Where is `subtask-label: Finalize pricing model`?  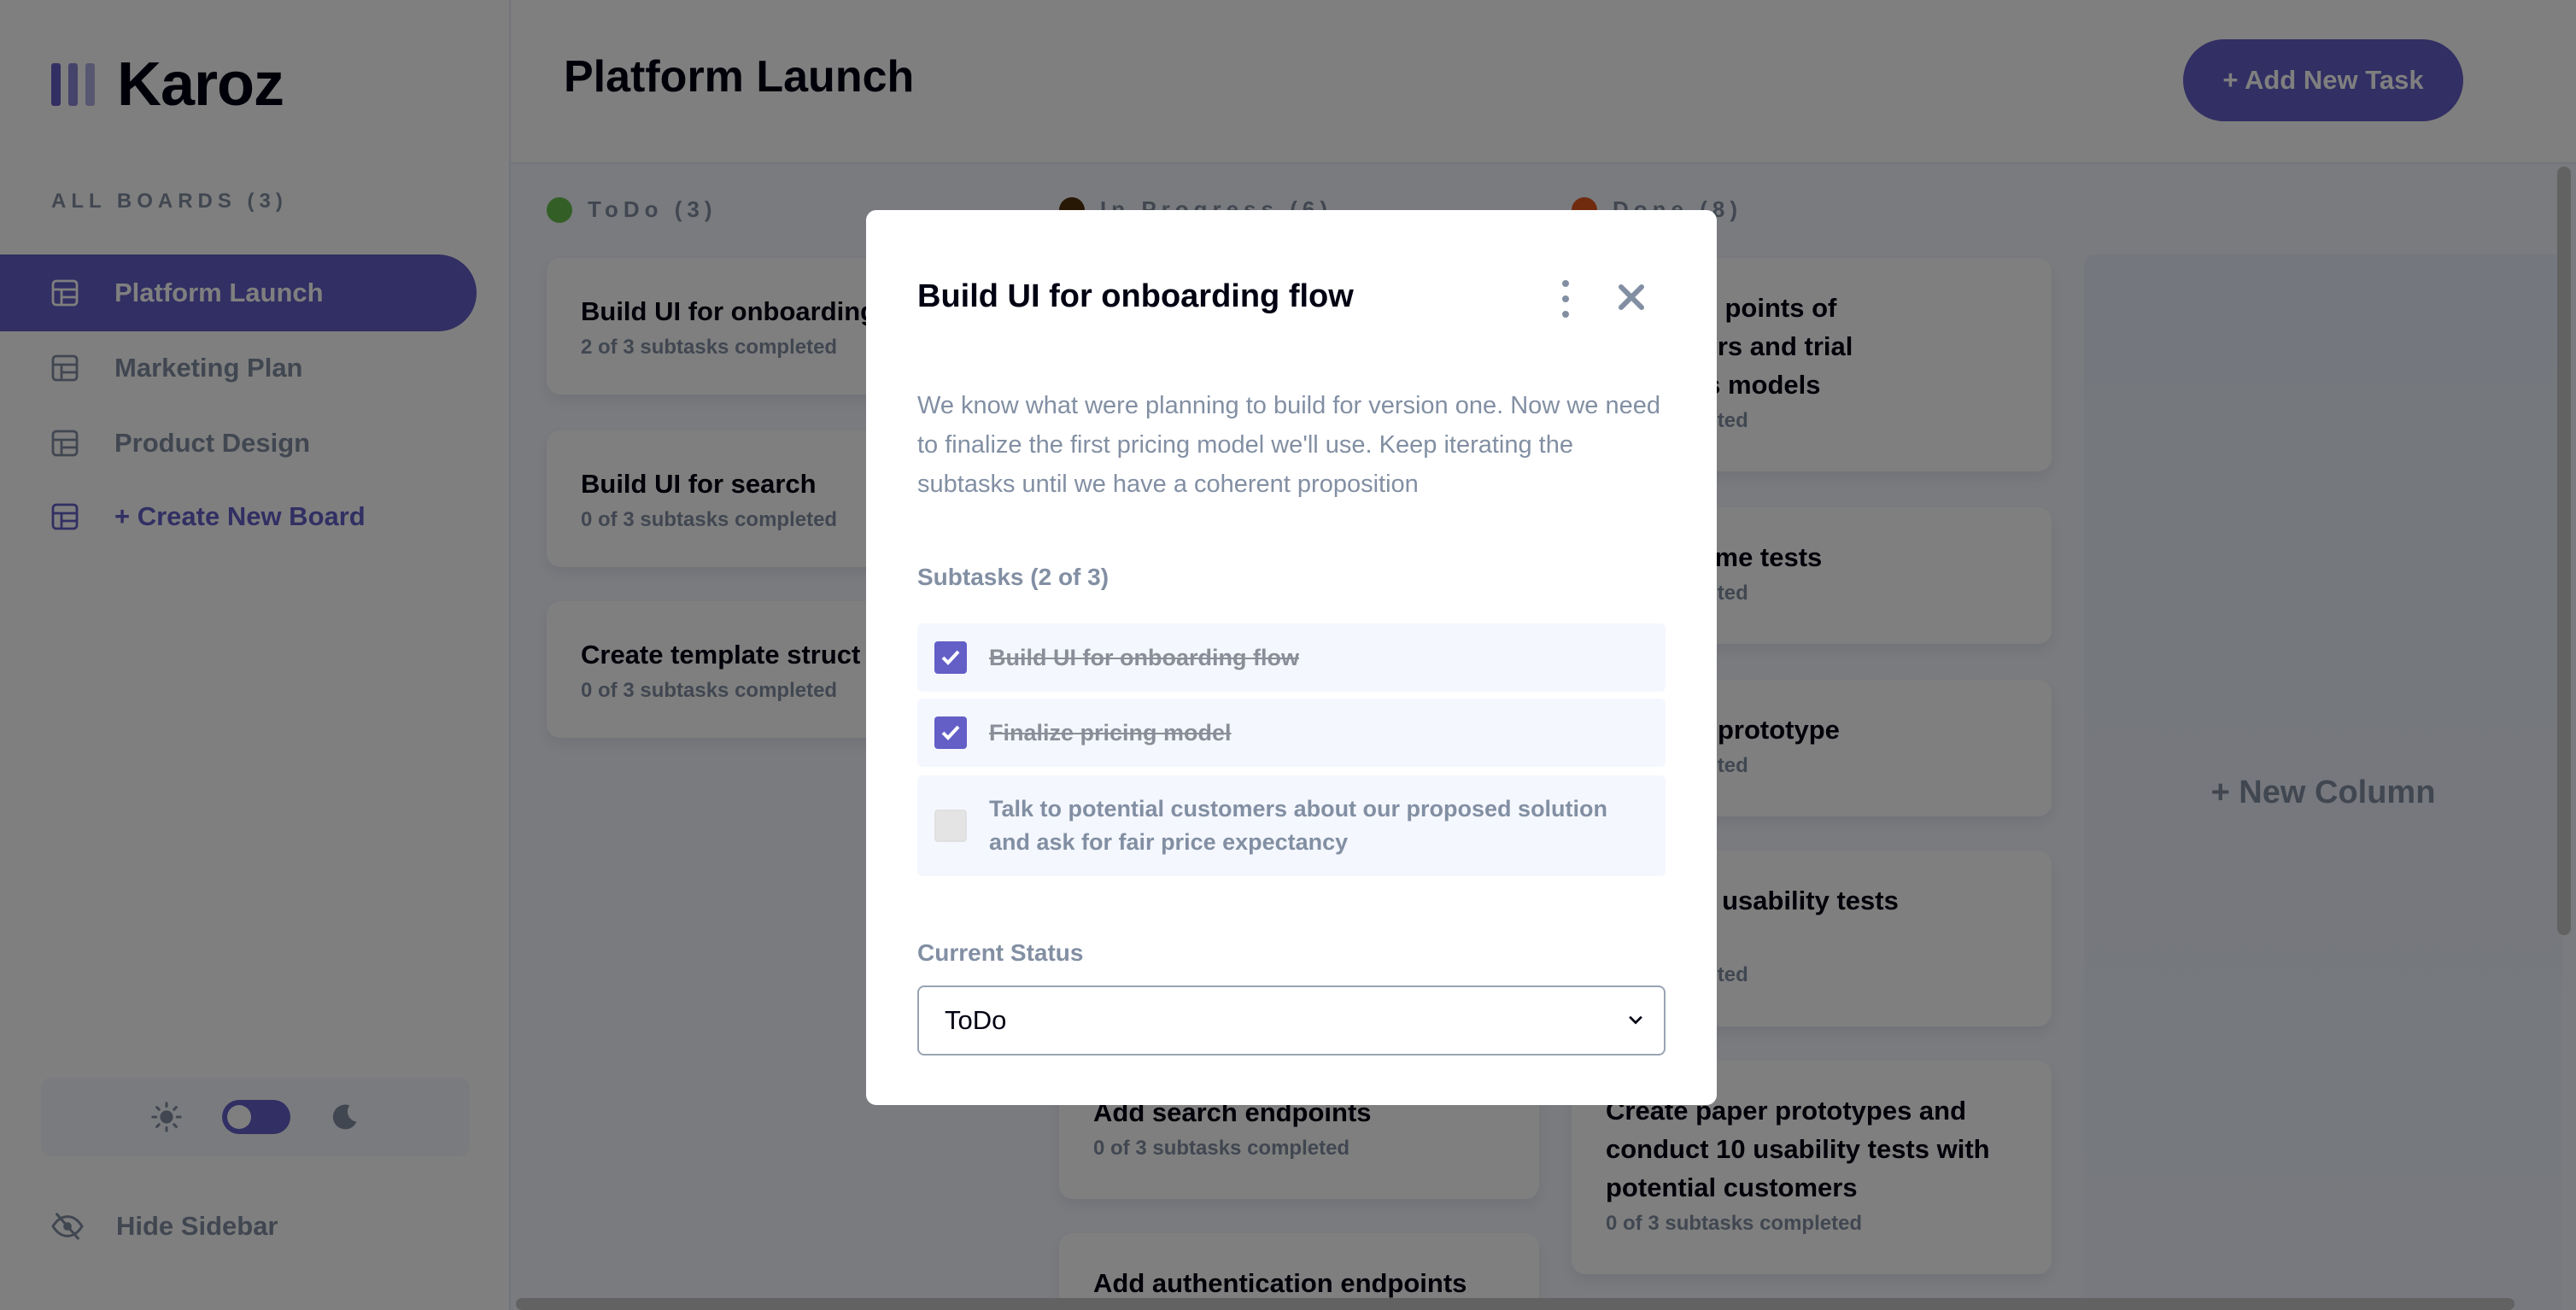 subtask-label: Finalize pricing model is located at coordinates (1110, 732).